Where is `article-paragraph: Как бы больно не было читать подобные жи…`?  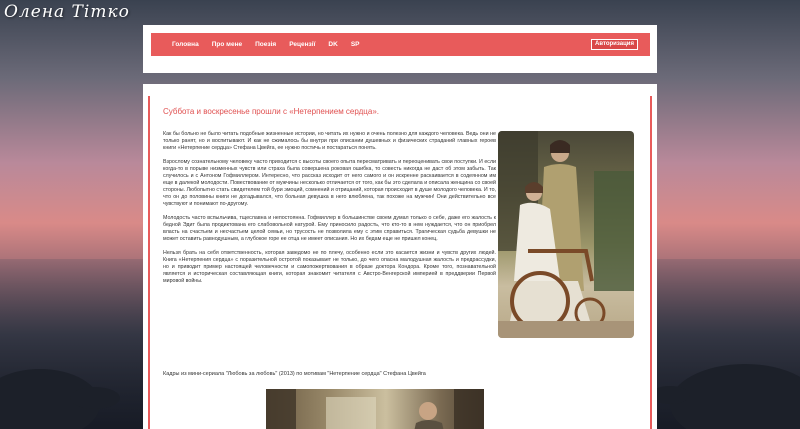
article-paragraph: Как бы больно не было читать подобные жи… is located at coordinates (329, 141).